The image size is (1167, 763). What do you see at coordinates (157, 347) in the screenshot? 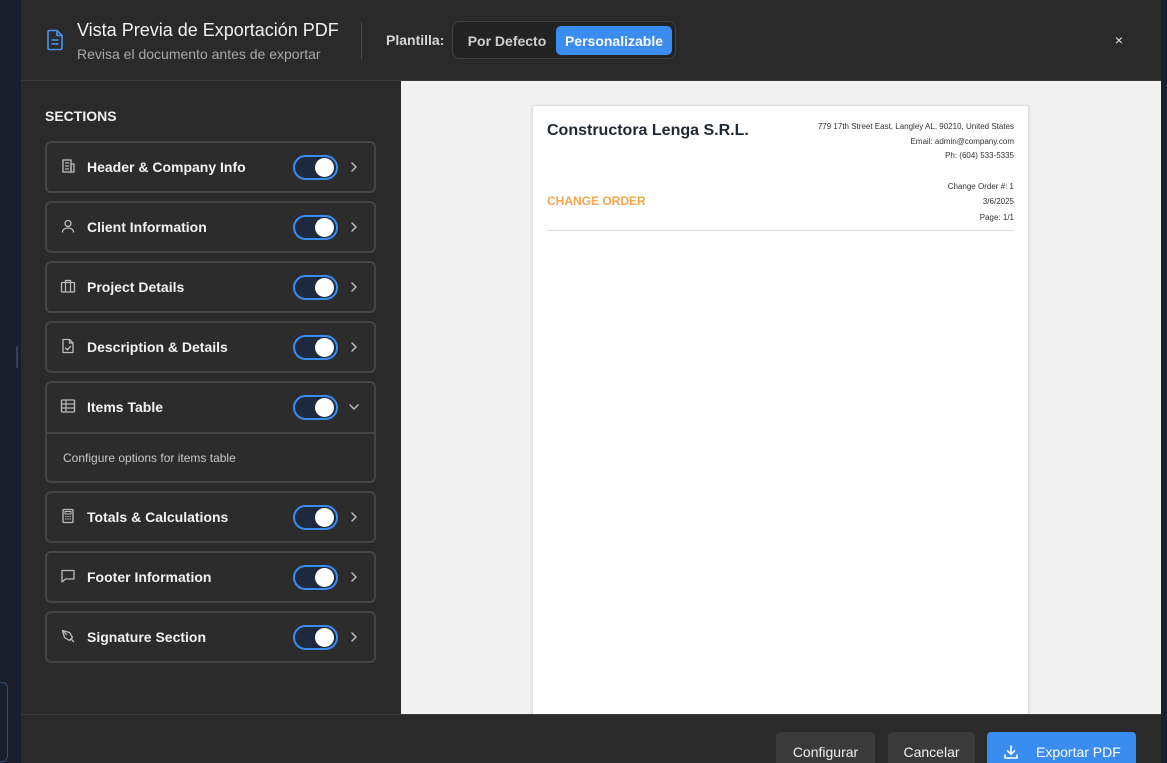
I see `section-label: Description & Details` at bounding box center [157, 347].